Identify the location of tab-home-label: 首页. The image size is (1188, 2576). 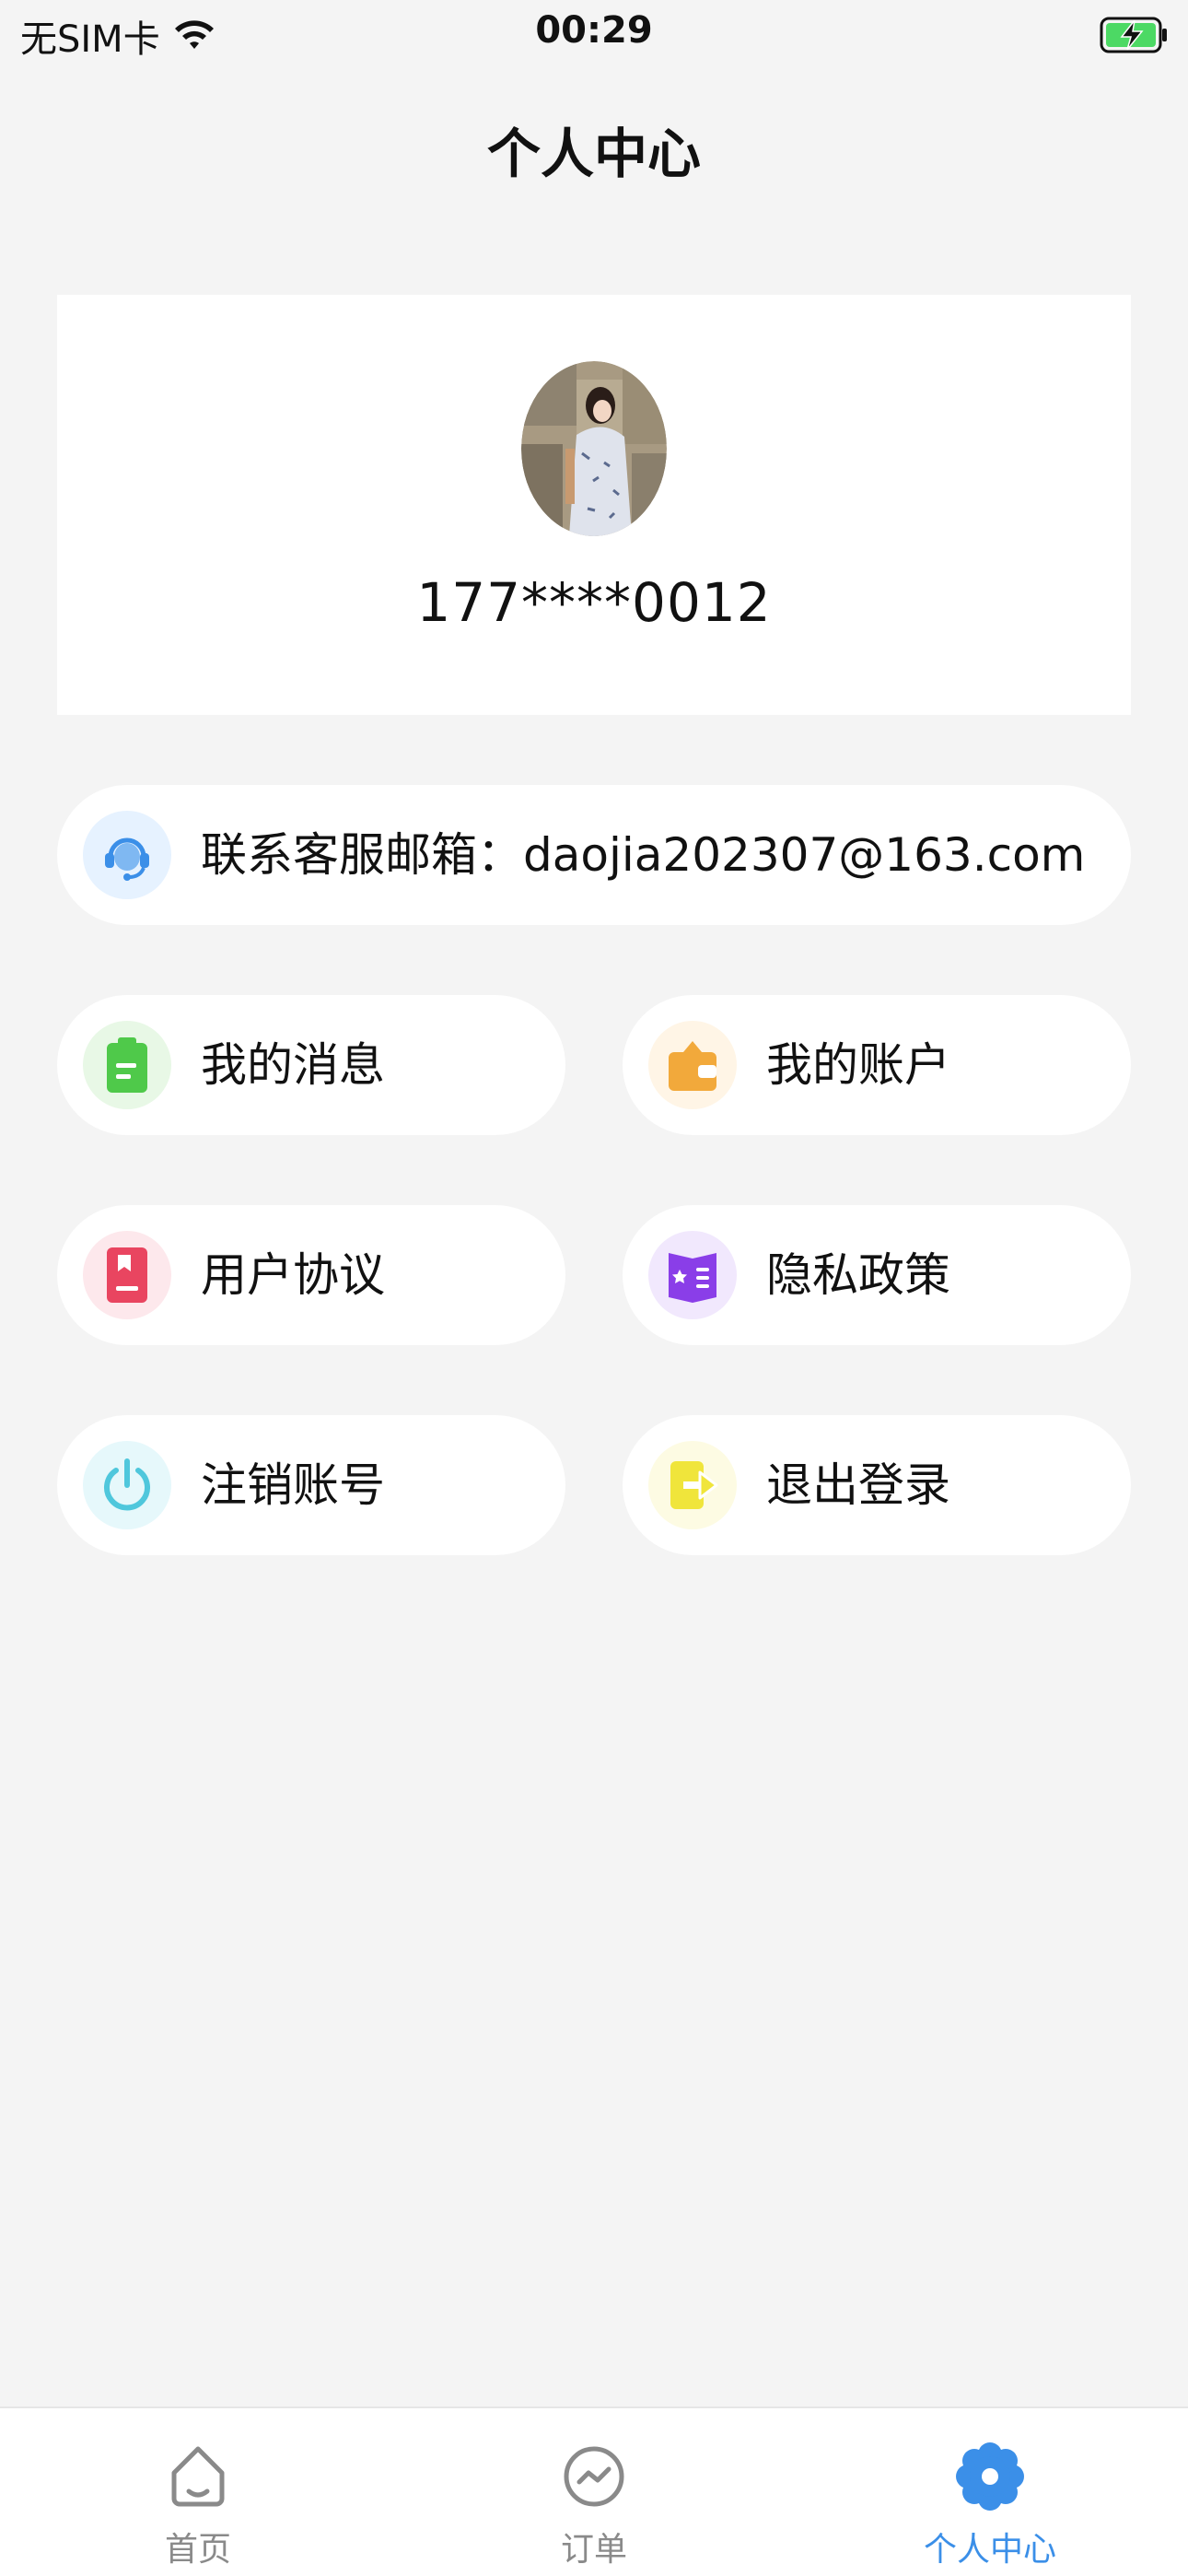
(197, 2550).